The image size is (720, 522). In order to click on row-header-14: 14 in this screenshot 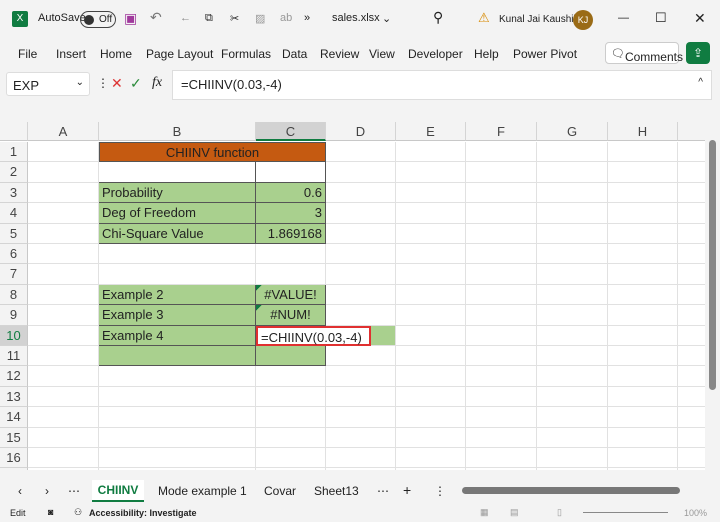, I will do `click(14, 417)`.